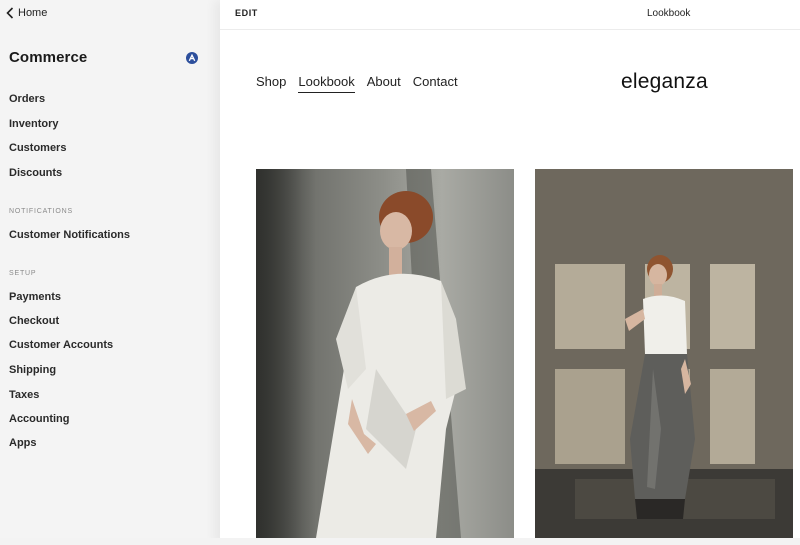 This screenshot has width=800, height=545. I want to click on back-home-link: Home, so click(26, 13).